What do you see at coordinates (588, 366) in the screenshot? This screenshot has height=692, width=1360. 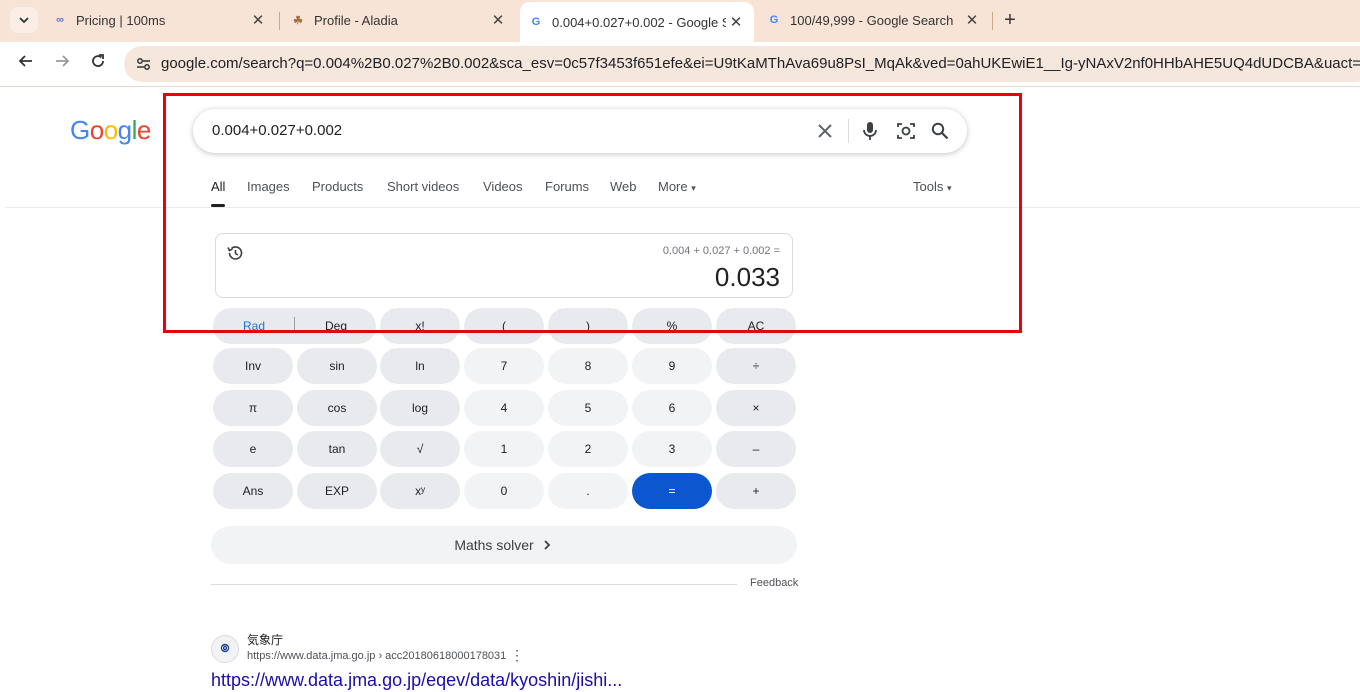 I see `eight-key: 8` at bounding box center [588, 366].